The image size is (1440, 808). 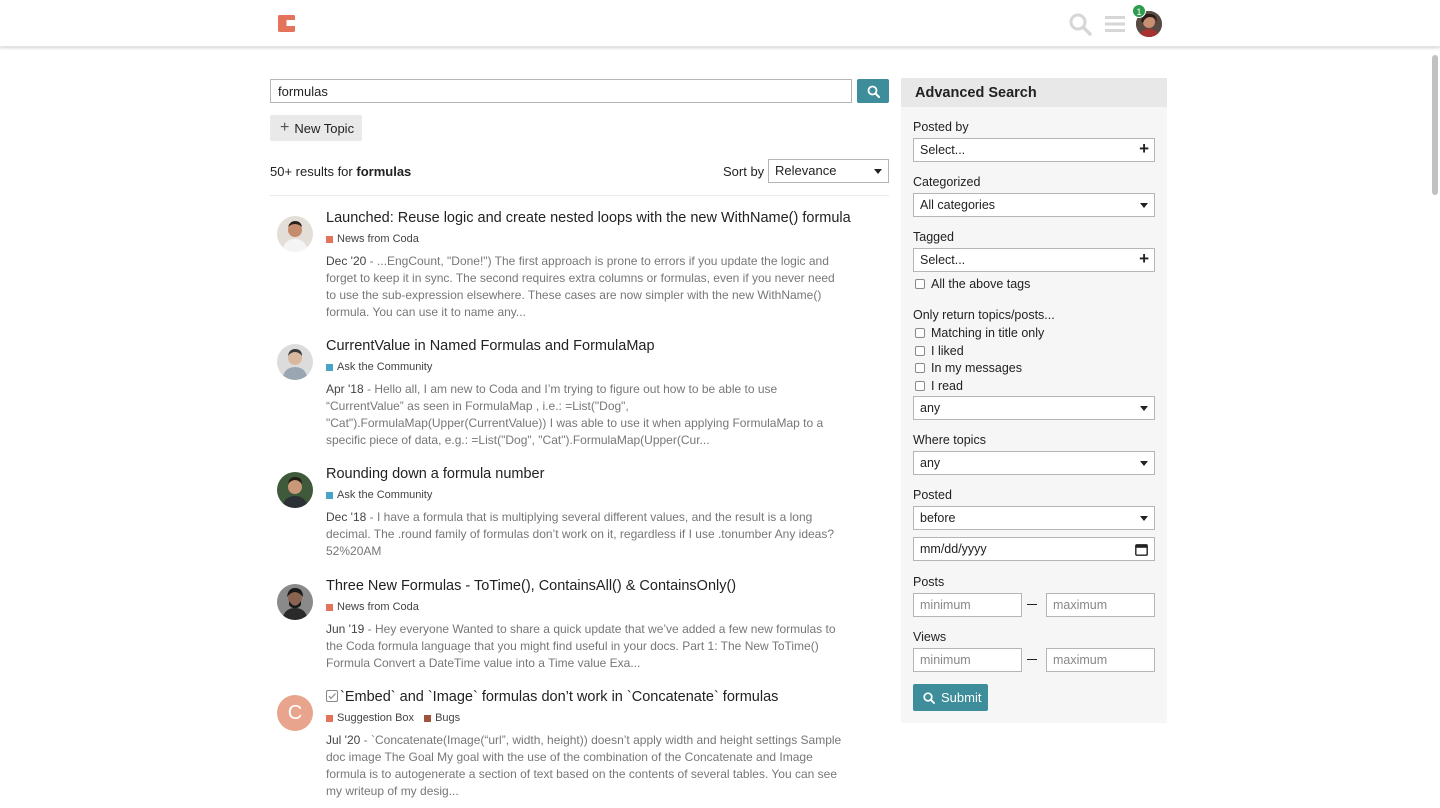 I want to click on messages-checkbox: In my messages, so click(x=968, y=368).